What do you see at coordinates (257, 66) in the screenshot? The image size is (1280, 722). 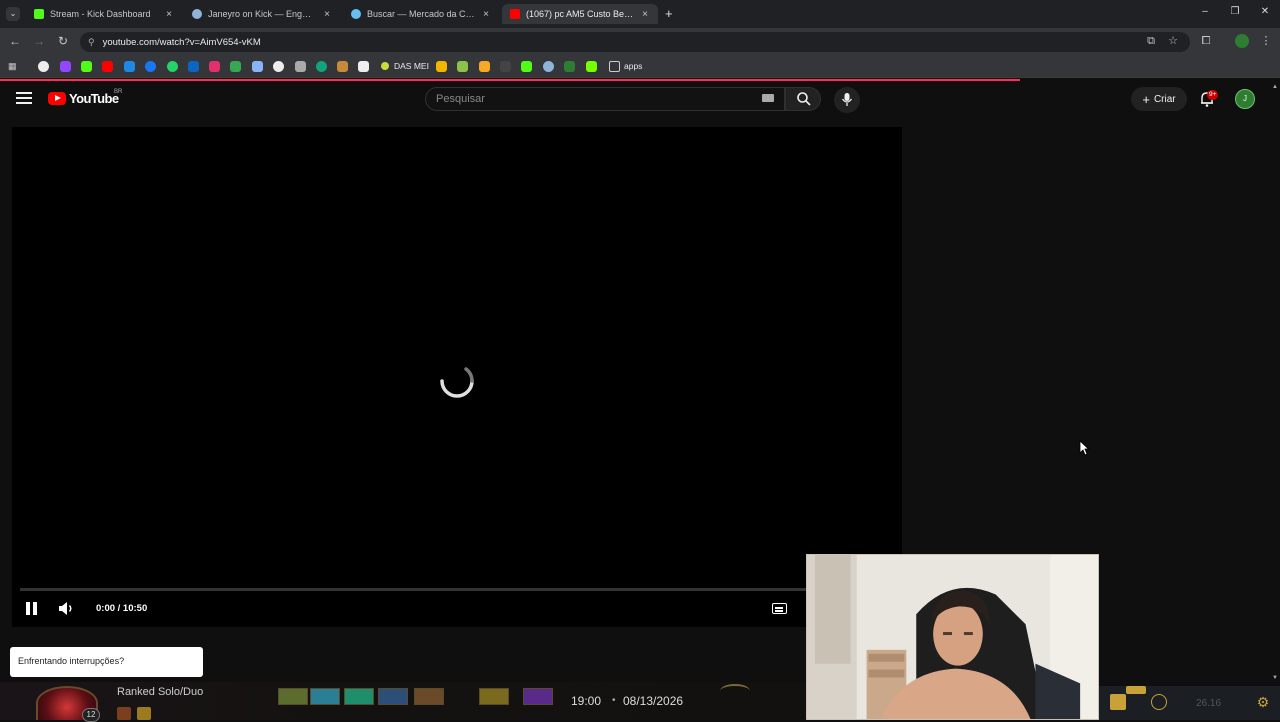 I see `bookmark-gemini-icon` at bounding box center [257, 66].